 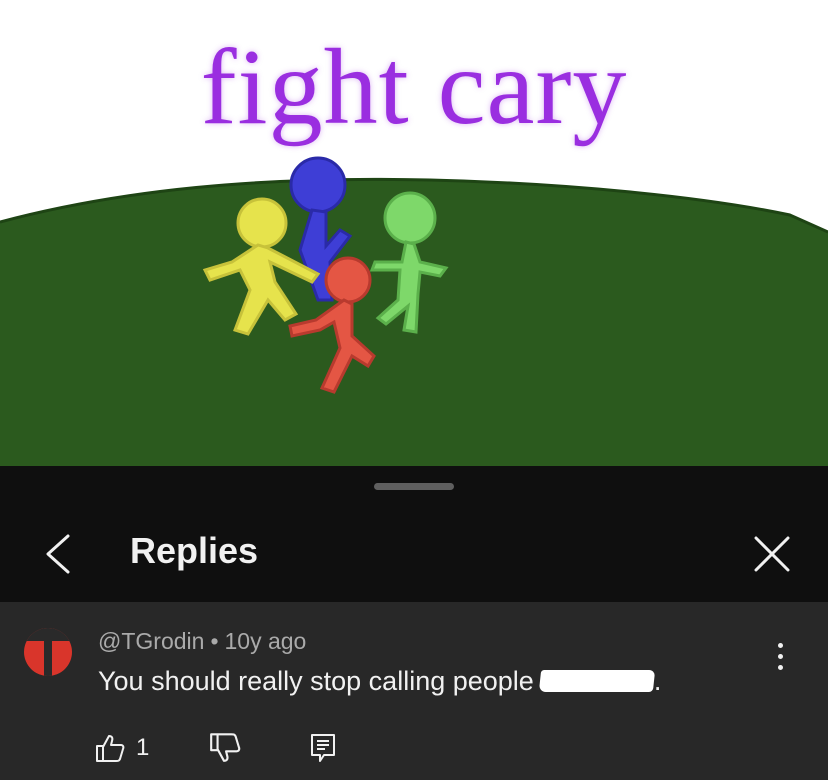 What do you see at coordinates (194, 550) in the screenshot?
I see `sheet-title: Replies` at bounding box center [194, 550].